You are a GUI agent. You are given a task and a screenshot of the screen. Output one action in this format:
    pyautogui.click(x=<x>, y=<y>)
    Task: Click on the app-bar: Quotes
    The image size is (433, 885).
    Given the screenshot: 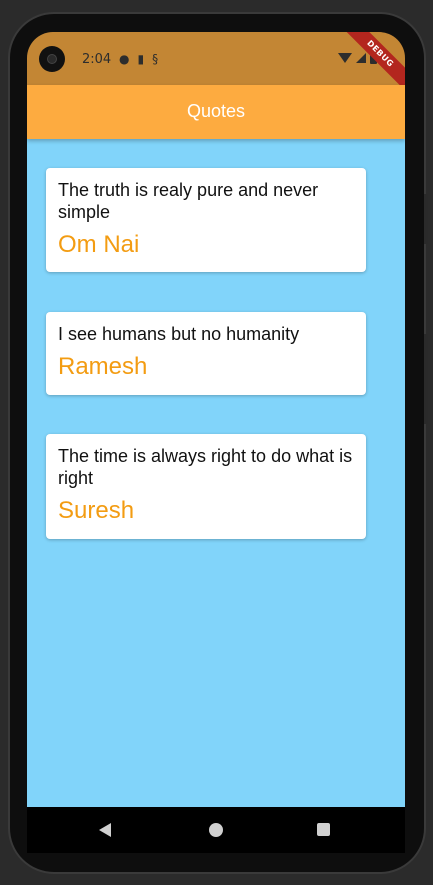 What is the action you would take?
    pyautogui.click(x=216, y=112)
    